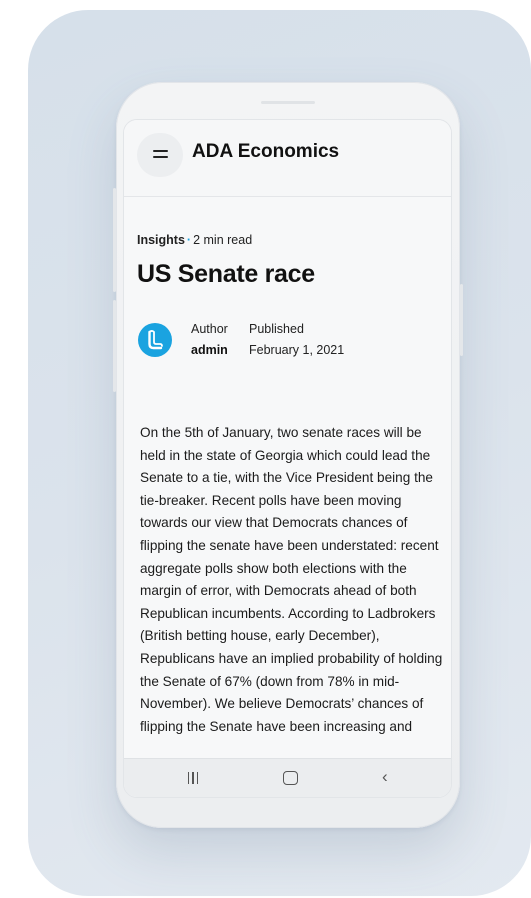  I want to click on post-meta: Insights · 2 min read, so click(194, 240).